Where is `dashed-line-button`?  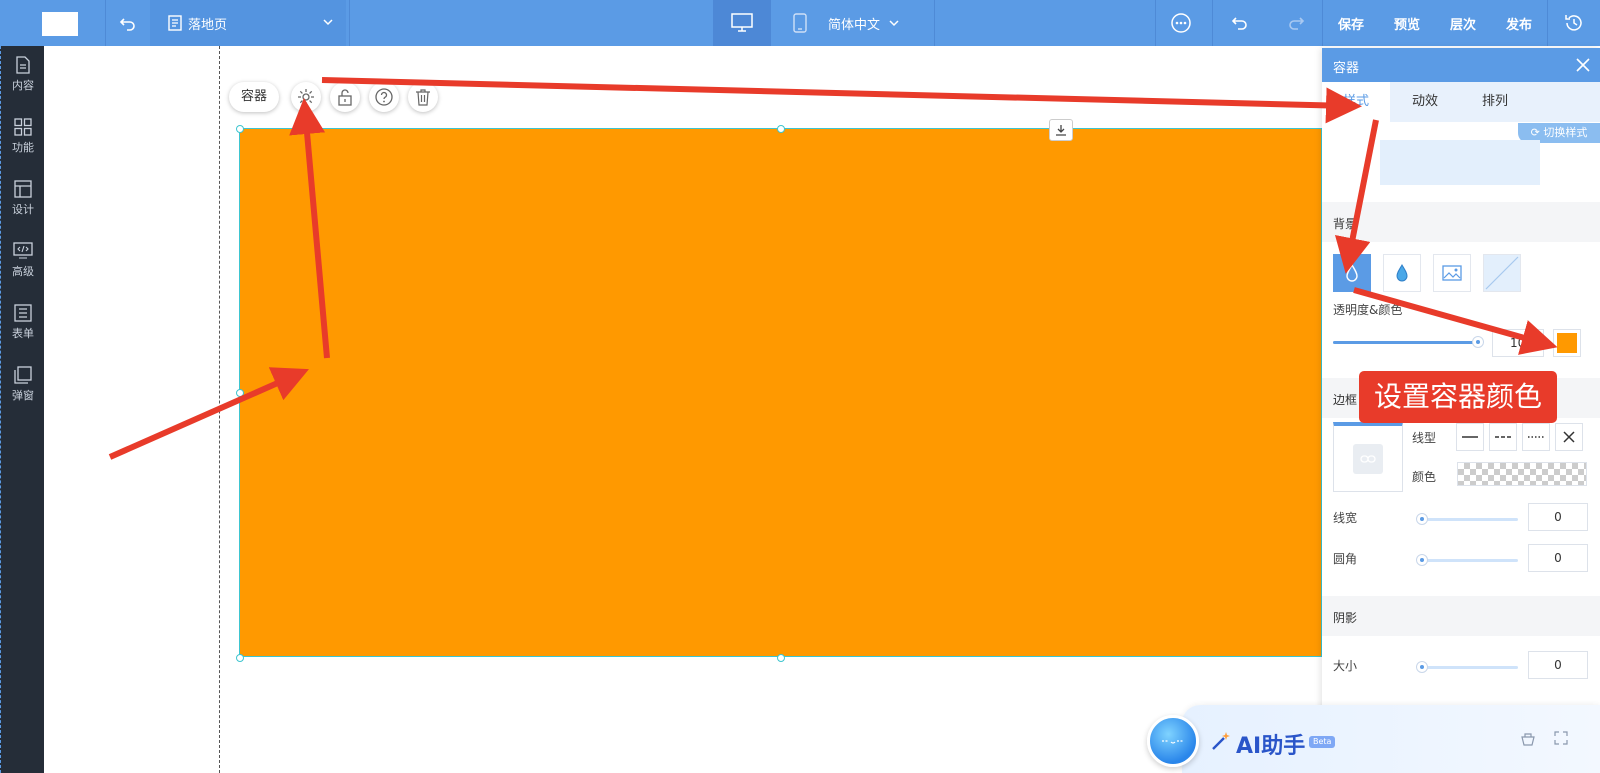
dashed-line-button is located at coordinates (1503, 437).